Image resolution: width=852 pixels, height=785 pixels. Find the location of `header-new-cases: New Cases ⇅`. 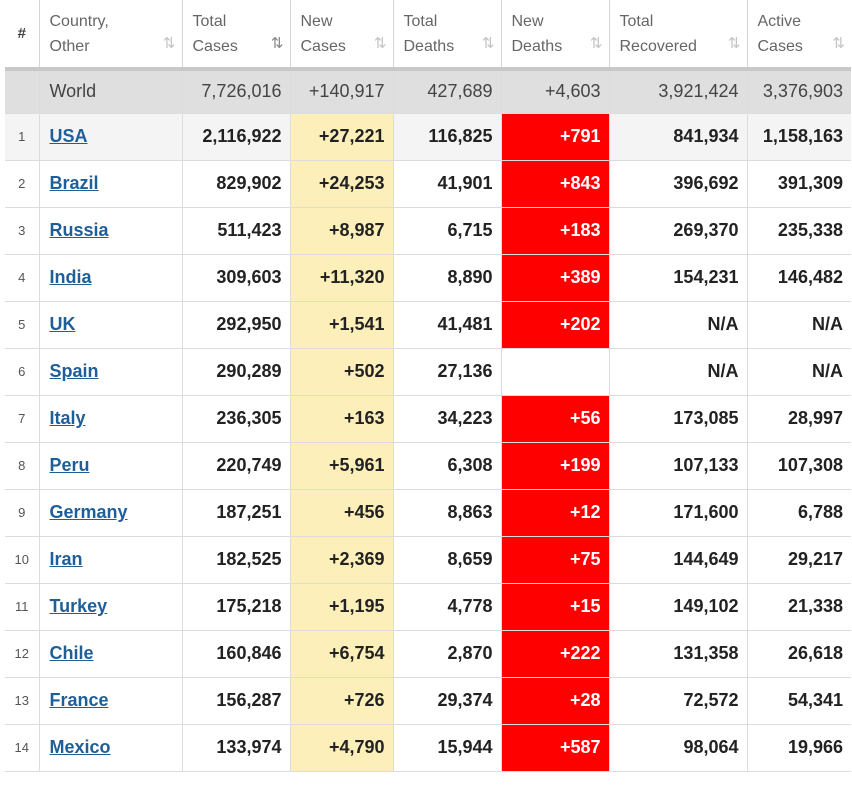

header-new-cases: New Cases ⇅ is located at coordinates (342, 35).